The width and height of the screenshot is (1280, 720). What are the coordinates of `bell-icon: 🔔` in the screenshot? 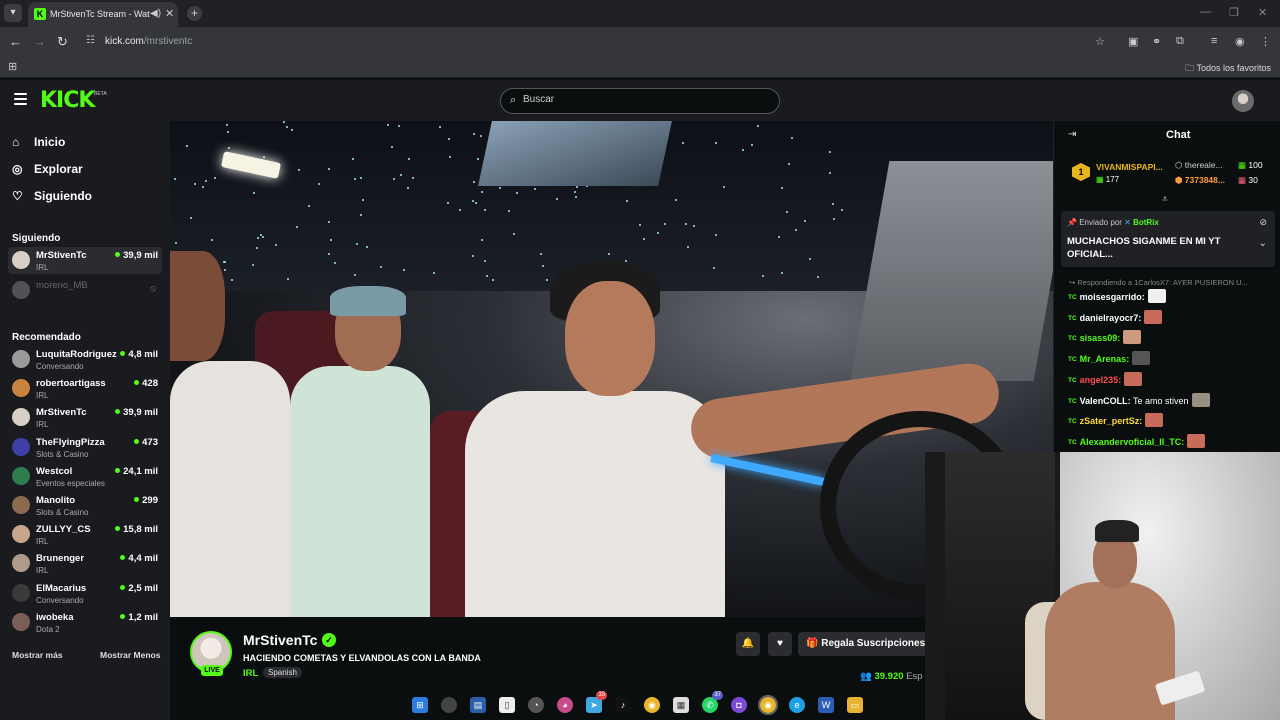 It's located at (748, 643).